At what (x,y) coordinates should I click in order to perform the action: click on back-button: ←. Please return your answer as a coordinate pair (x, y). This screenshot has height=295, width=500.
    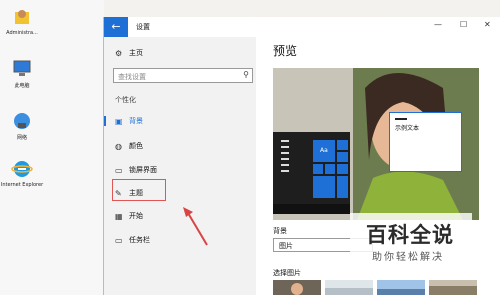
    Looking at the image, I should click on (116, 27).